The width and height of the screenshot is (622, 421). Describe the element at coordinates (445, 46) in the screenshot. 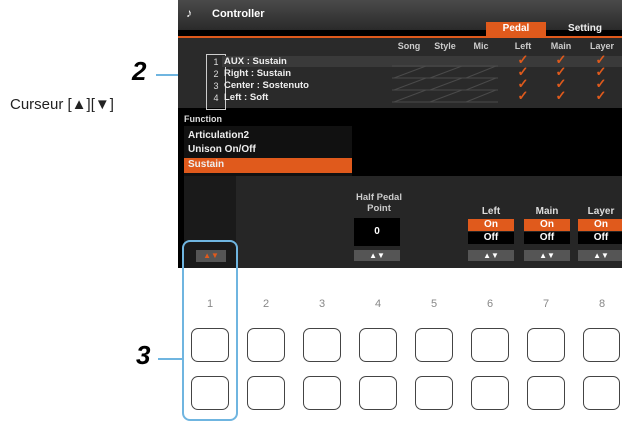

I see `col-header-style: Style` at that location.